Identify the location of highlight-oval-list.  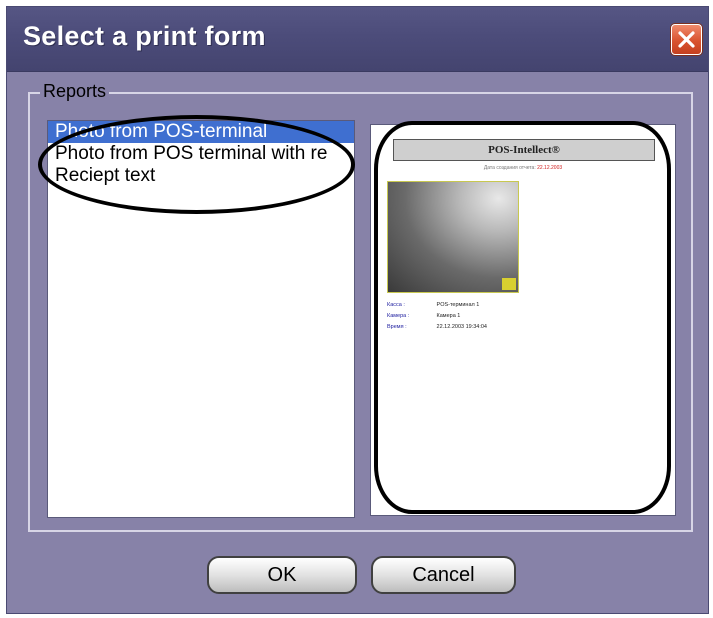
(196, 164).